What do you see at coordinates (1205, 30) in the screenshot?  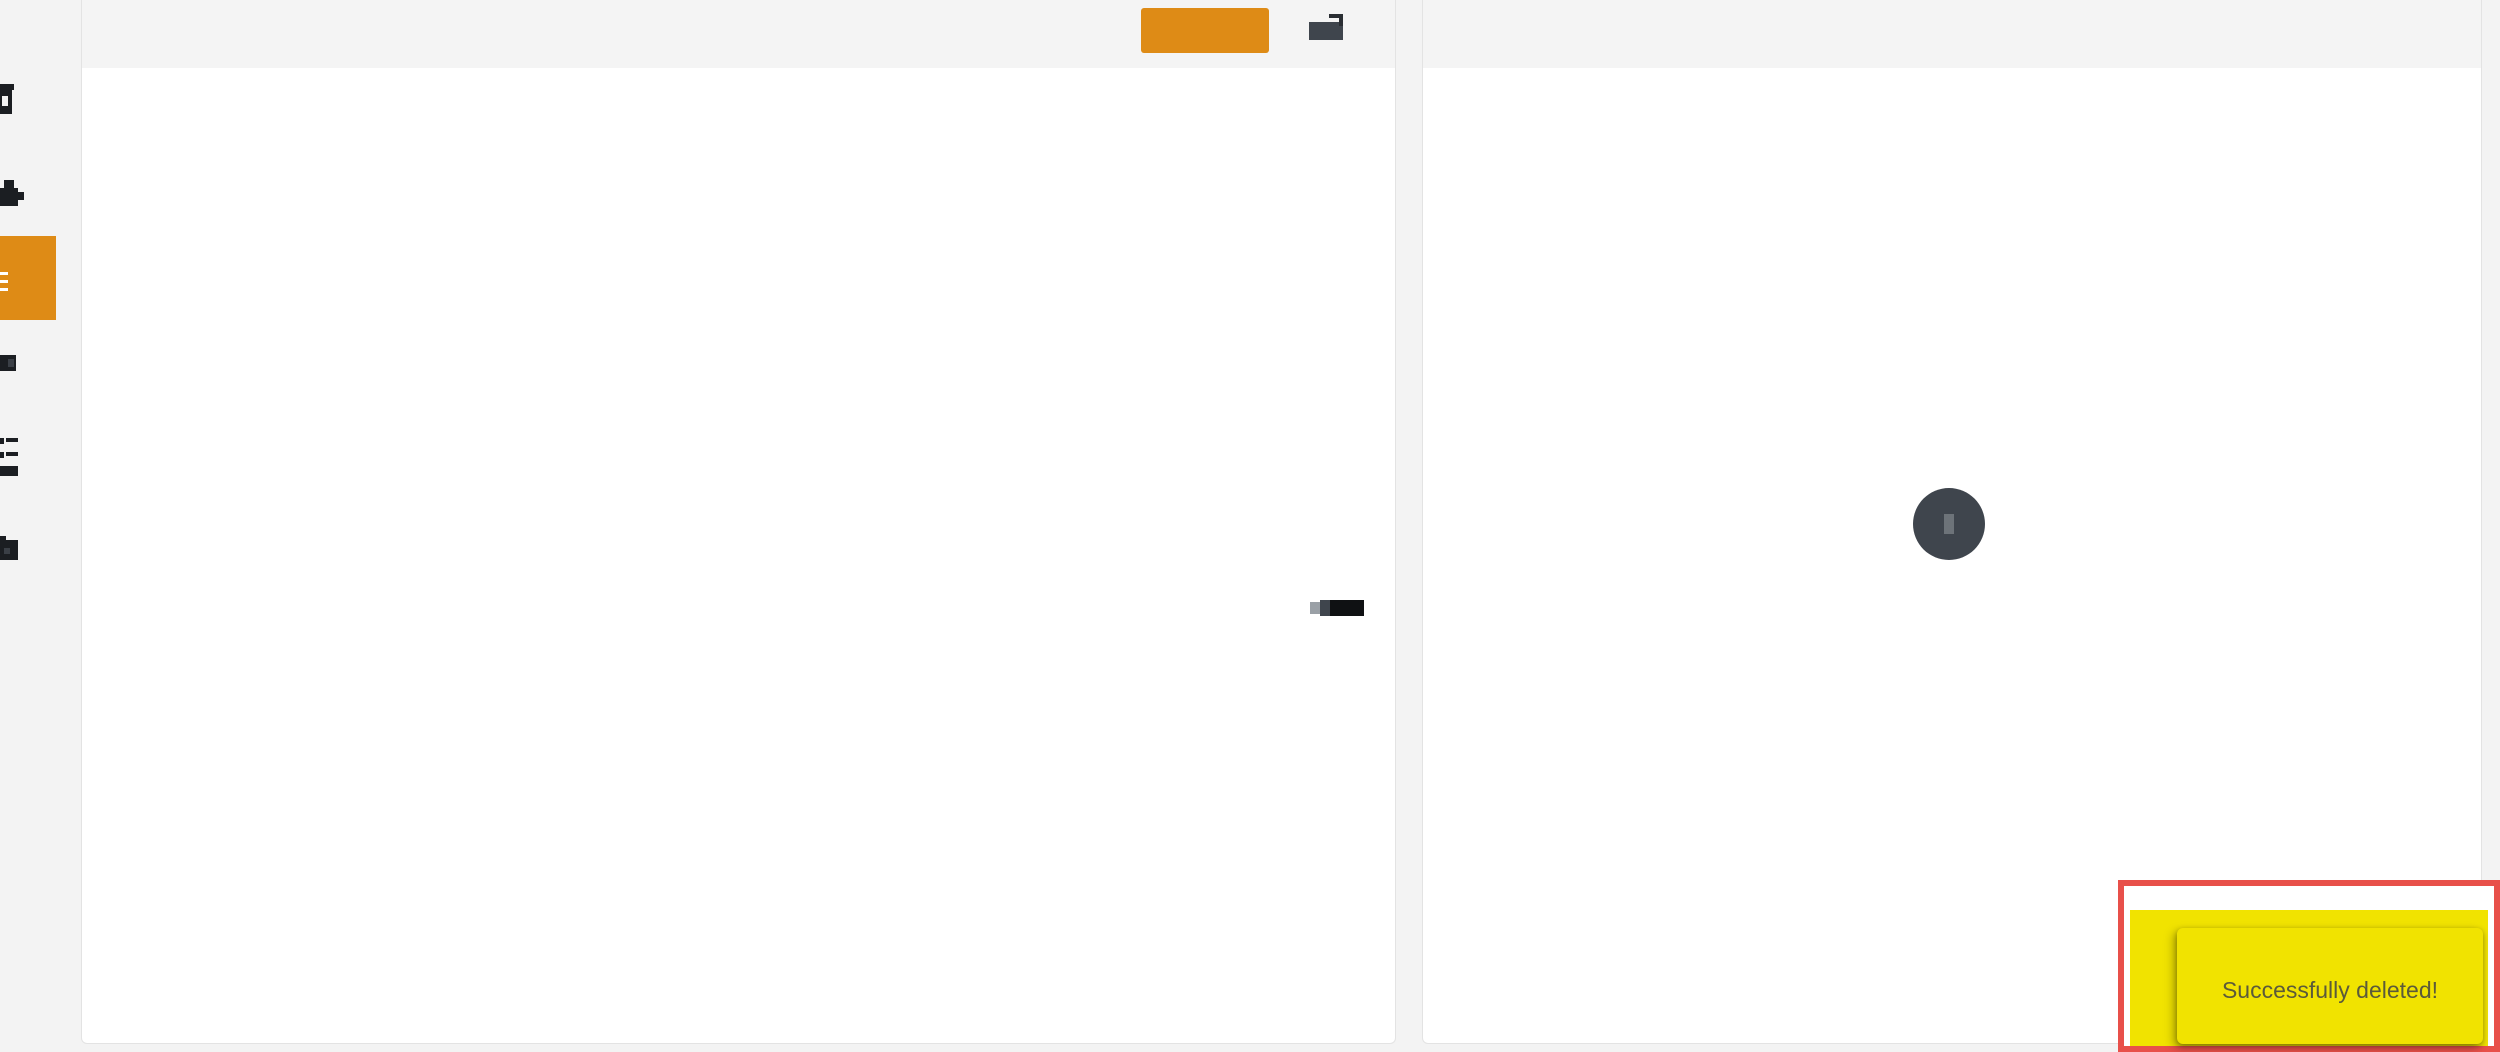 I see `primary-action-button` at bounding box center [1205, 30].